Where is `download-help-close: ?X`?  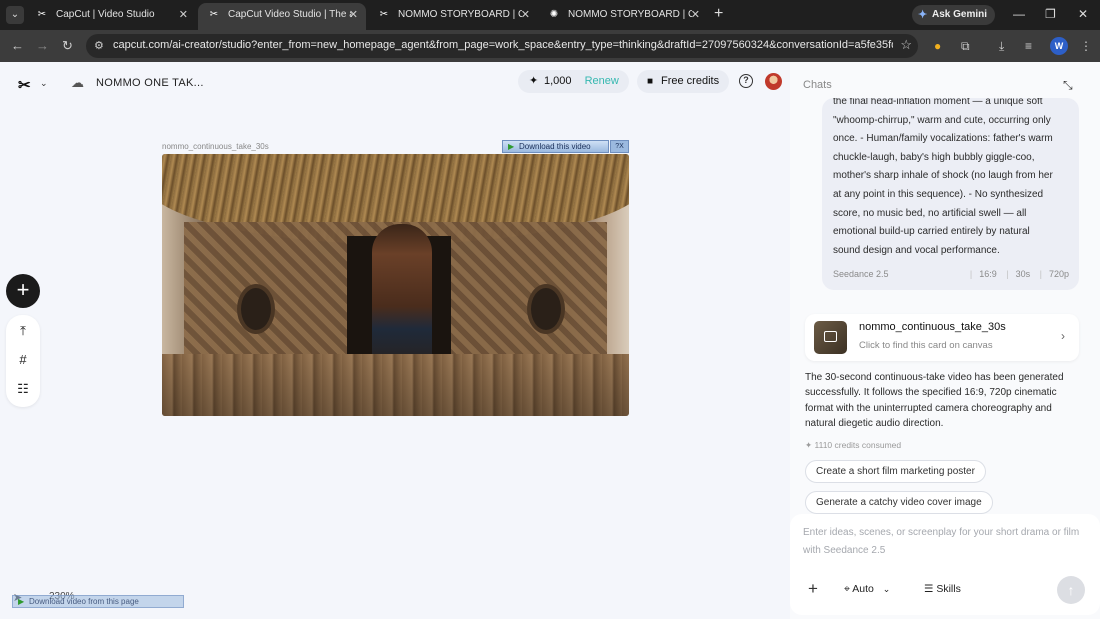
download-help-close: ?X is located at coordinates (619, 146).